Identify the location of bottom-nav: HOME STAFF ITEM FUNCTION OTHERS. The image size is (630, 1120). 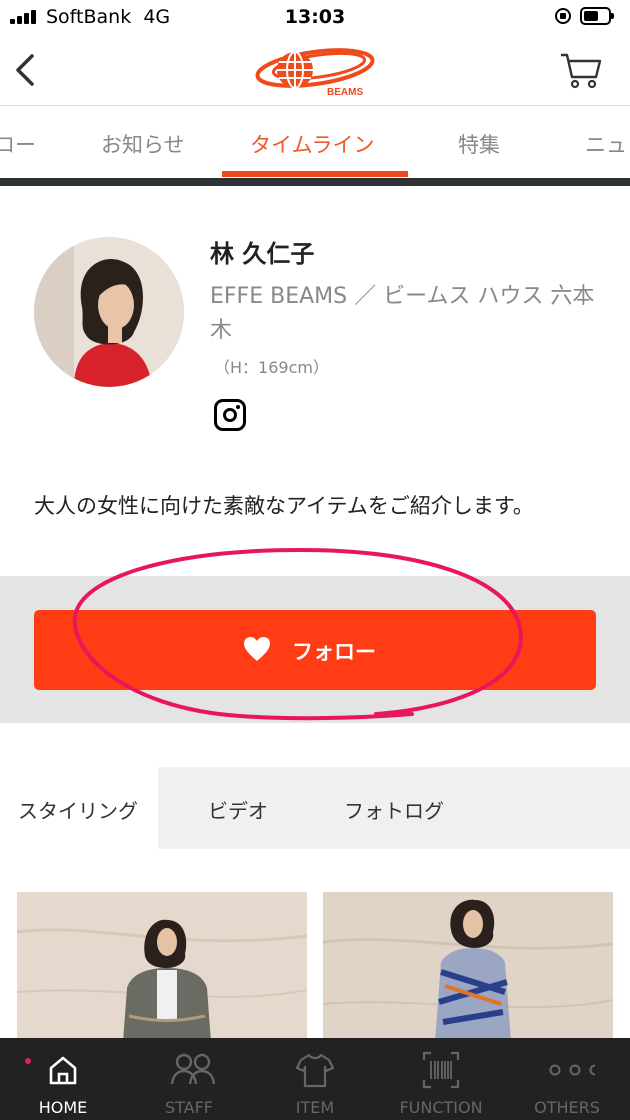
(315, 1079).